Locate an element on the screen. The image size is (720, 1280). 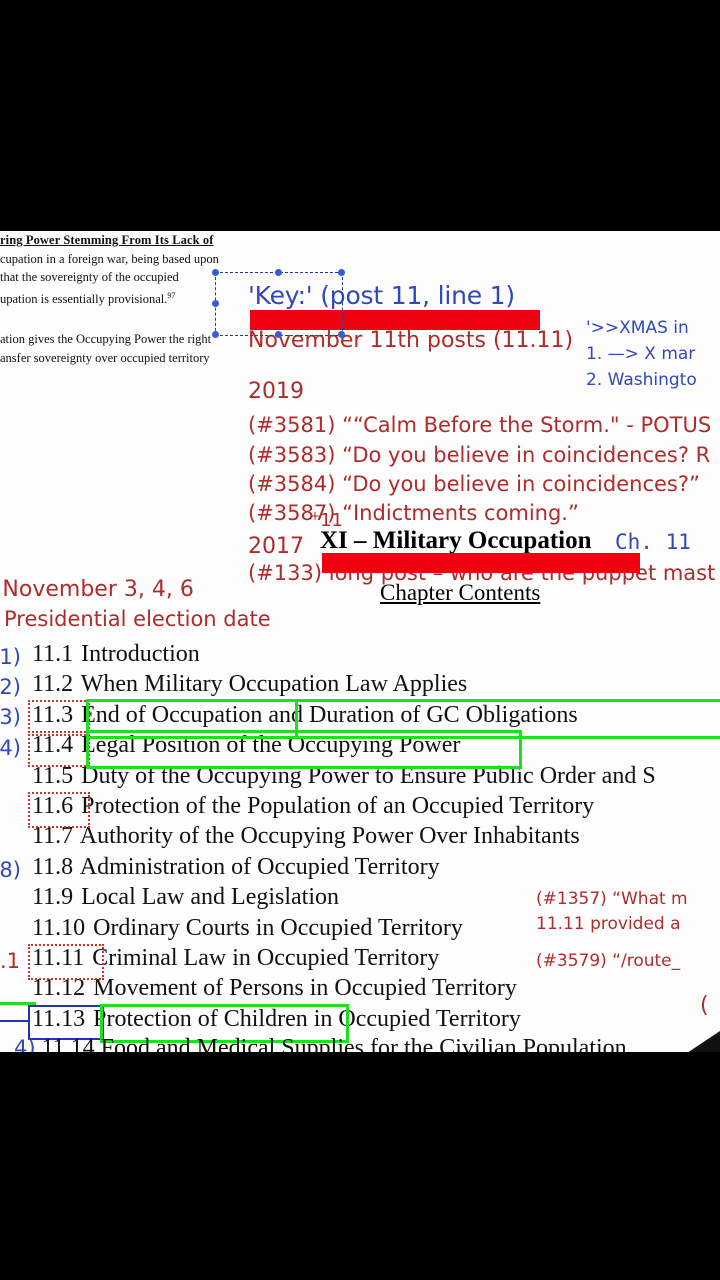
margin-number-08: 08) is located at coordinates (10, 870).